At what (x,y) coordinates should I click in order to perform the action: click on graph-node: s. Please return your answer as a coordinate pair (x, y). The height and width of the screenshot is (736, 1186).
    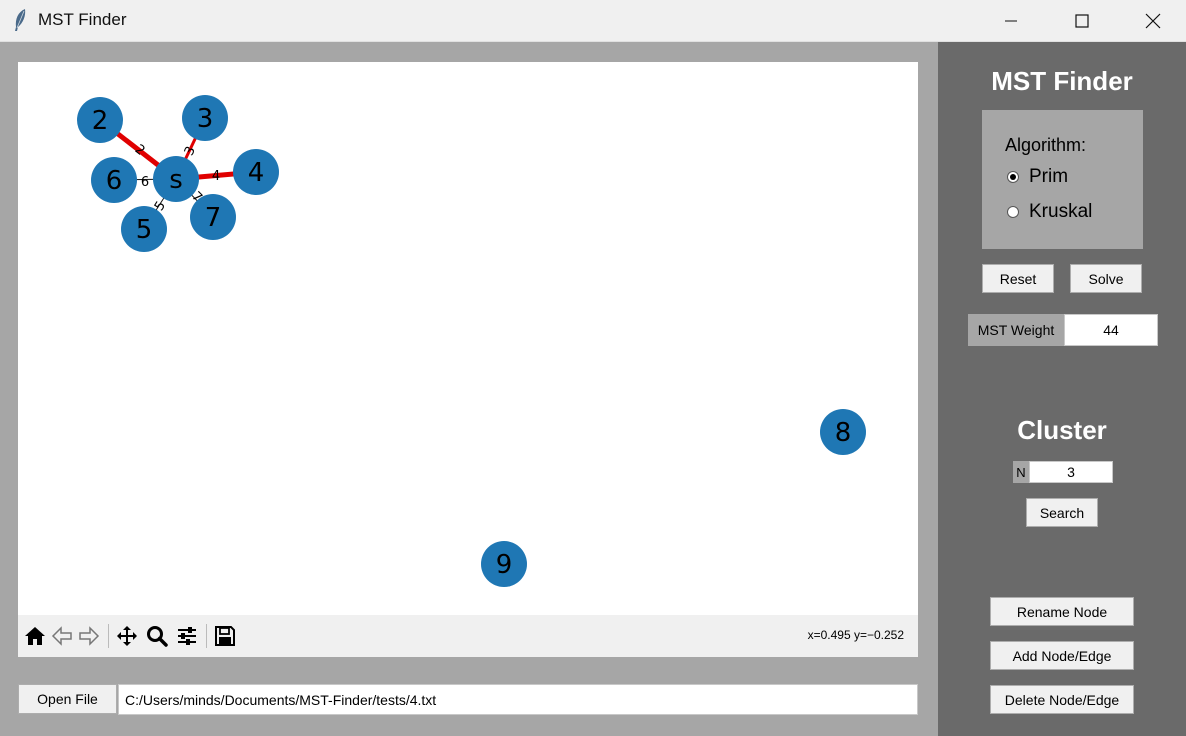
    Looking at the image, I should click on (176, 179).